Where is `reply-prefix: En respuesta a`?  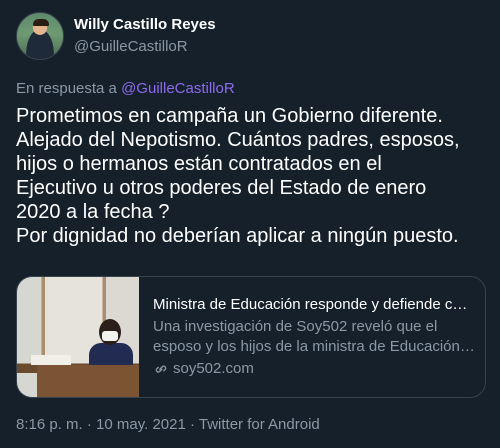
reply-prefix: En respuesta a is located at coordinates (66, 88).